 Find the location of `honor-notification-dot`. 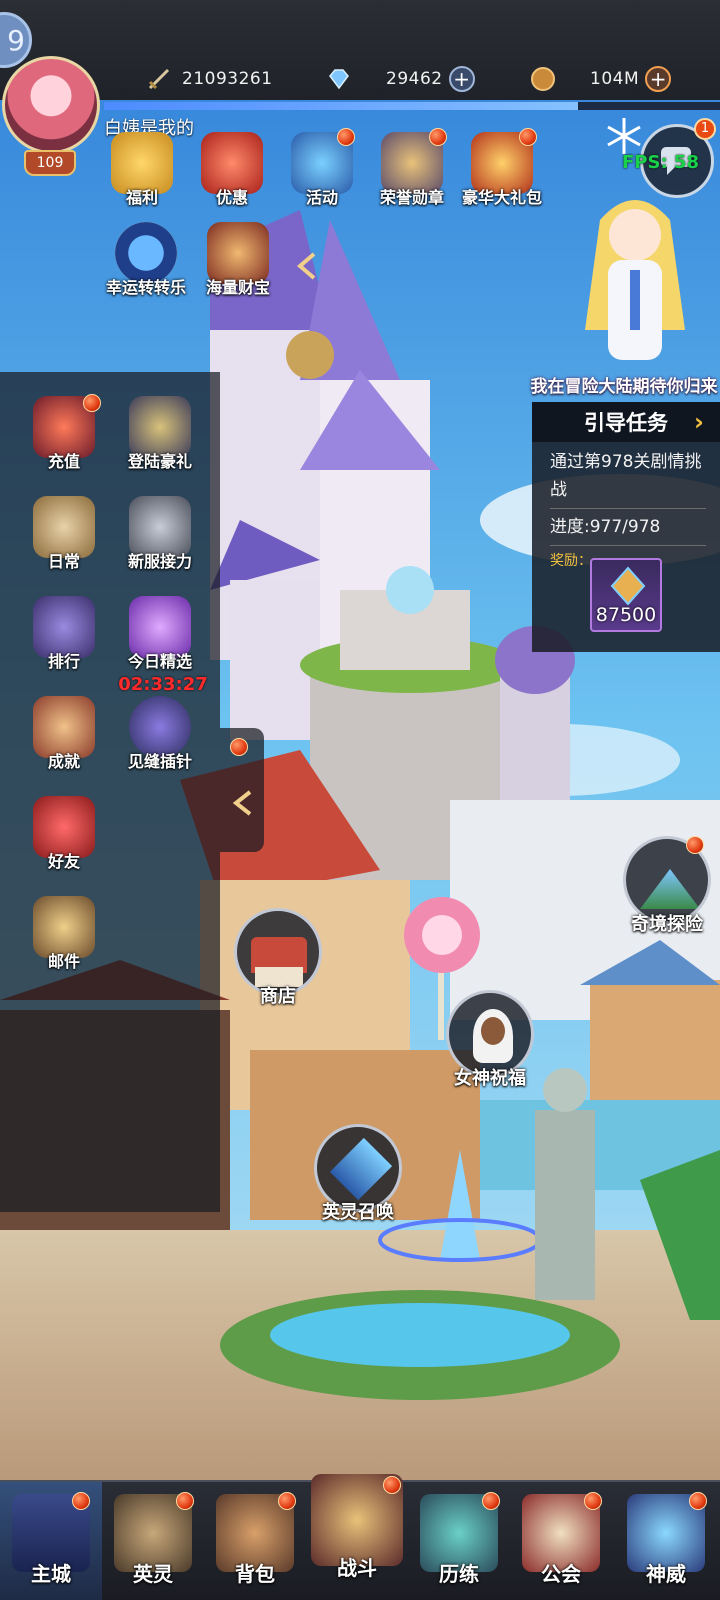

honor-notification-dot is located at coordinates (438, 137).